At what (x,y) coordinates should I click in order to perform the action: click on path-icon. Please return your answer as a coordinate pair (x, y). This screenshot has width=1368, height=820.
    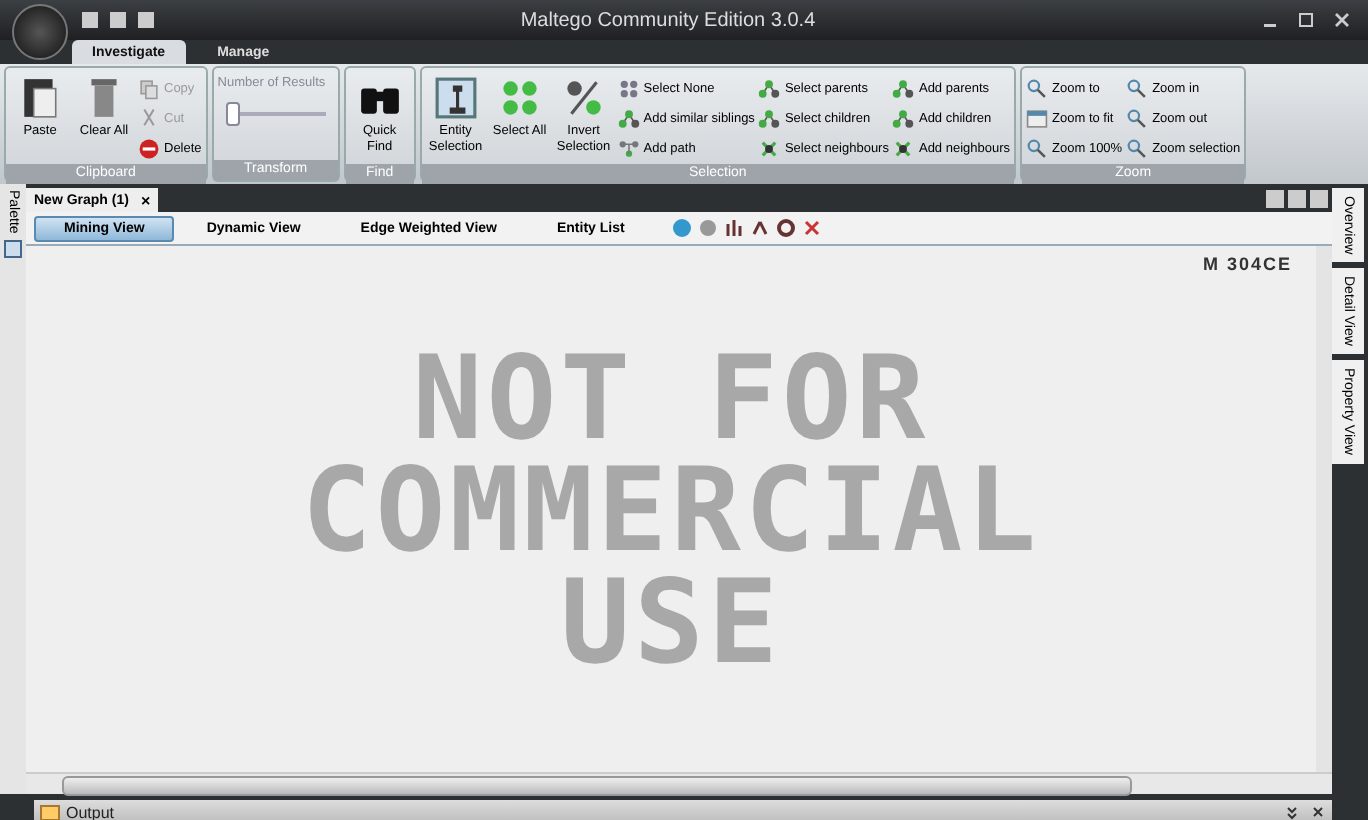
    Looking at the image, I should click on (628, 148).